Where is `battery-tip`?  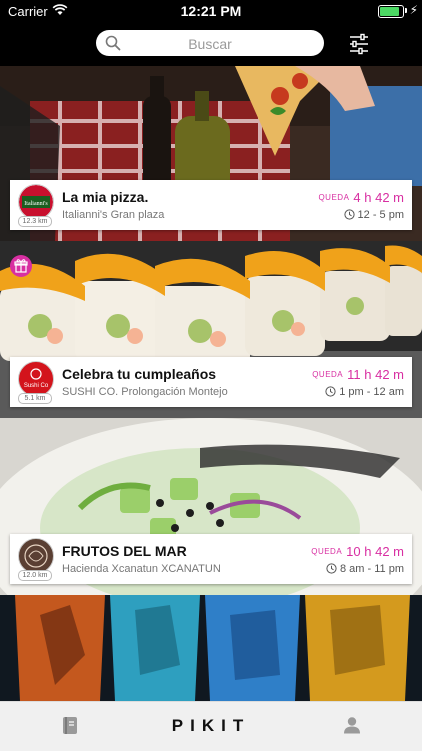 battery-tip is located at coordinates (406, 10).